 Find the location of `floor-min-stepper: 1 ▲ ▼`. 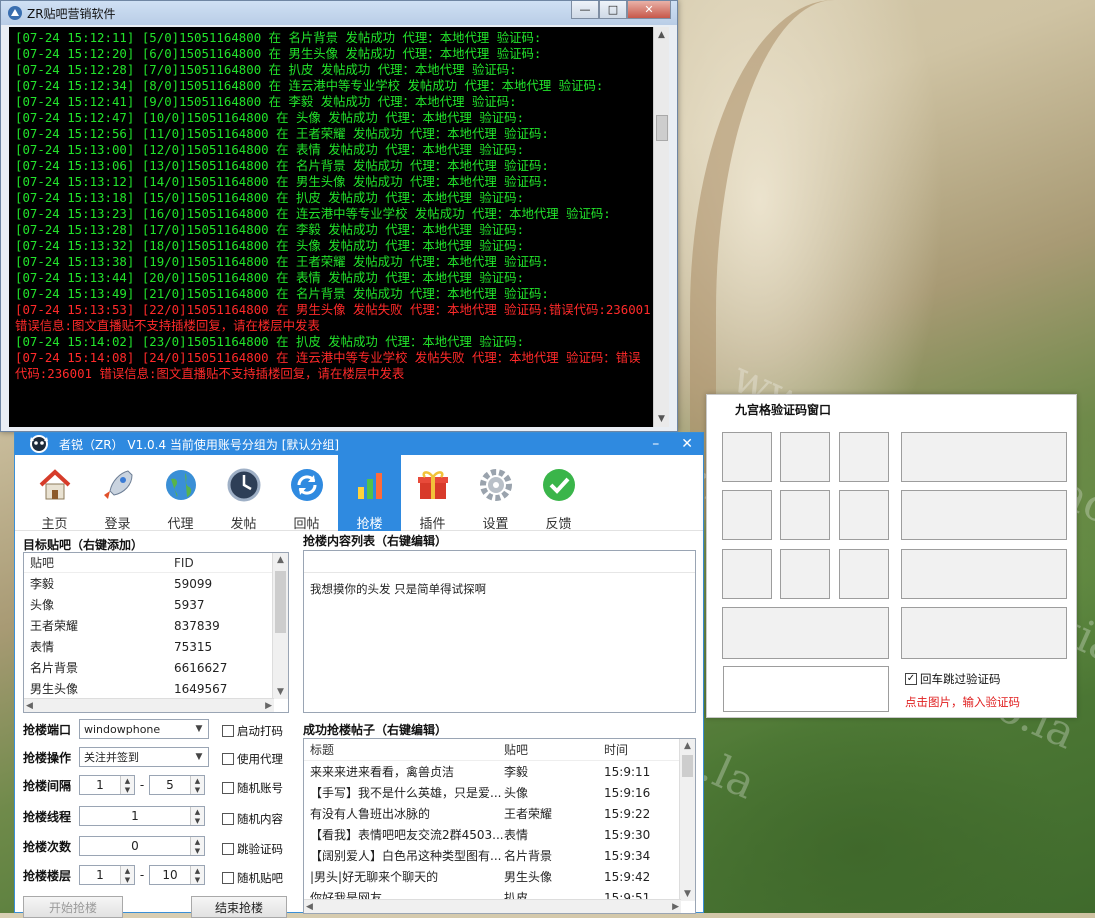

floor-min-stepper: 1 ▲ ▼ is located at coordinates (107, 875).